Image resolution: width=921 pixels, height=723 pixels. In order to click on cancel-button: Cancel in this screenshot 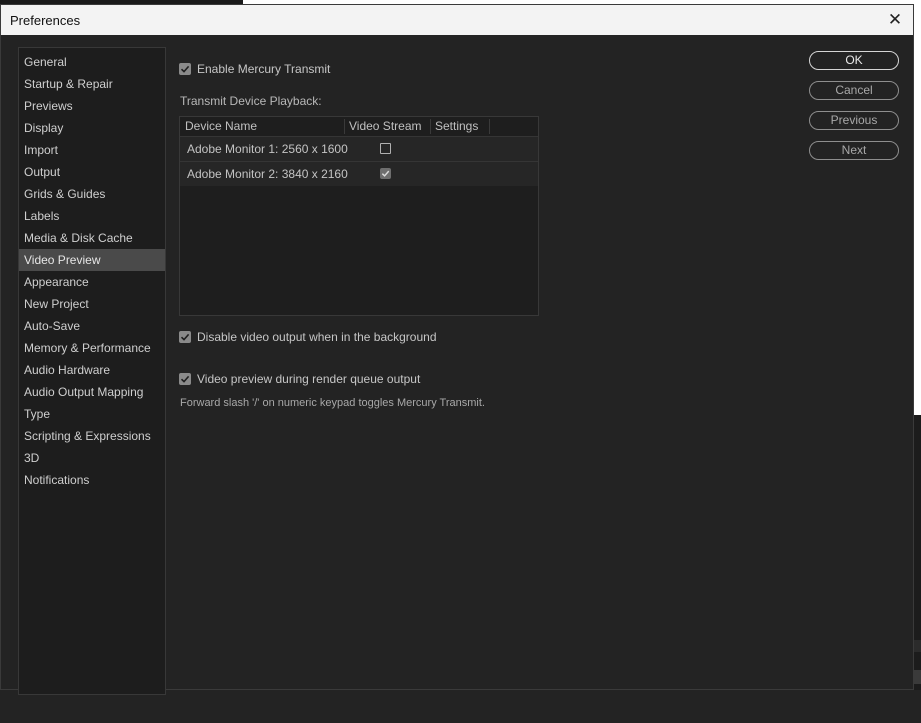, I will do `click(854, 90)`.